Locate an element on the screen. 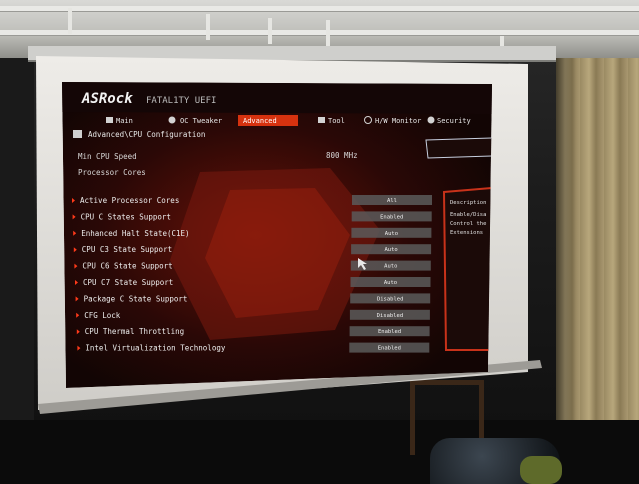  description-tab is located at coordinates (458, 148).